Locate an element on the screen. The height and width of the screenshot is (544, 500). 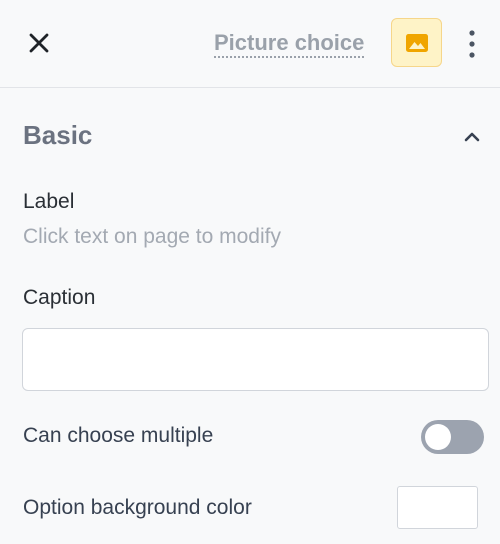
block-type-button is located at coordinates (416, 42).